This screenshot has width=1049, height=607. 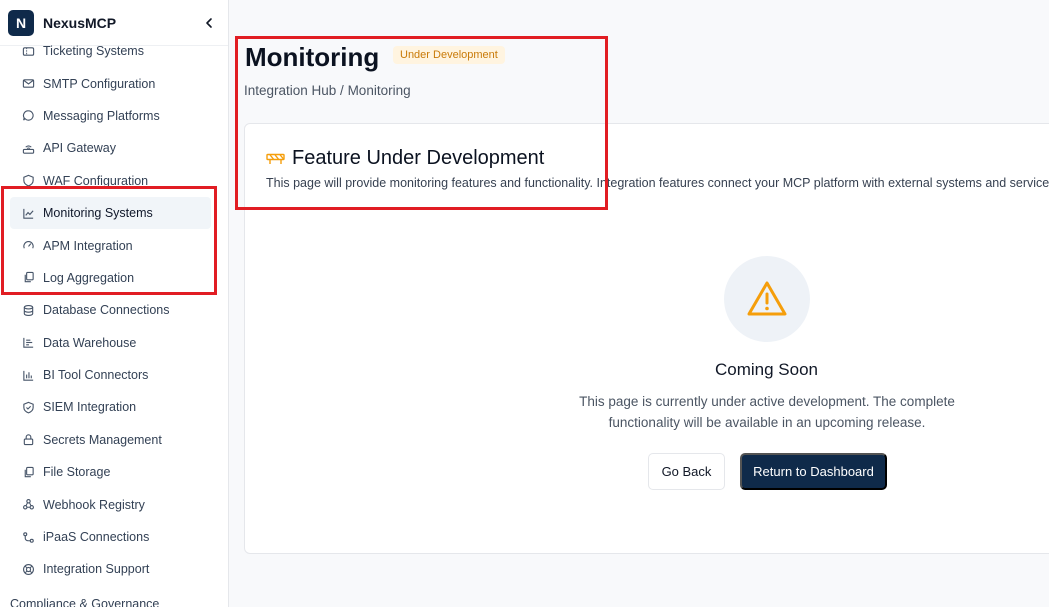 What do you see at coordinates (96, 375) in the screenshot?
I see `sidebar-item-label: BI Tool Connectors` at bounding box center [96, 375].